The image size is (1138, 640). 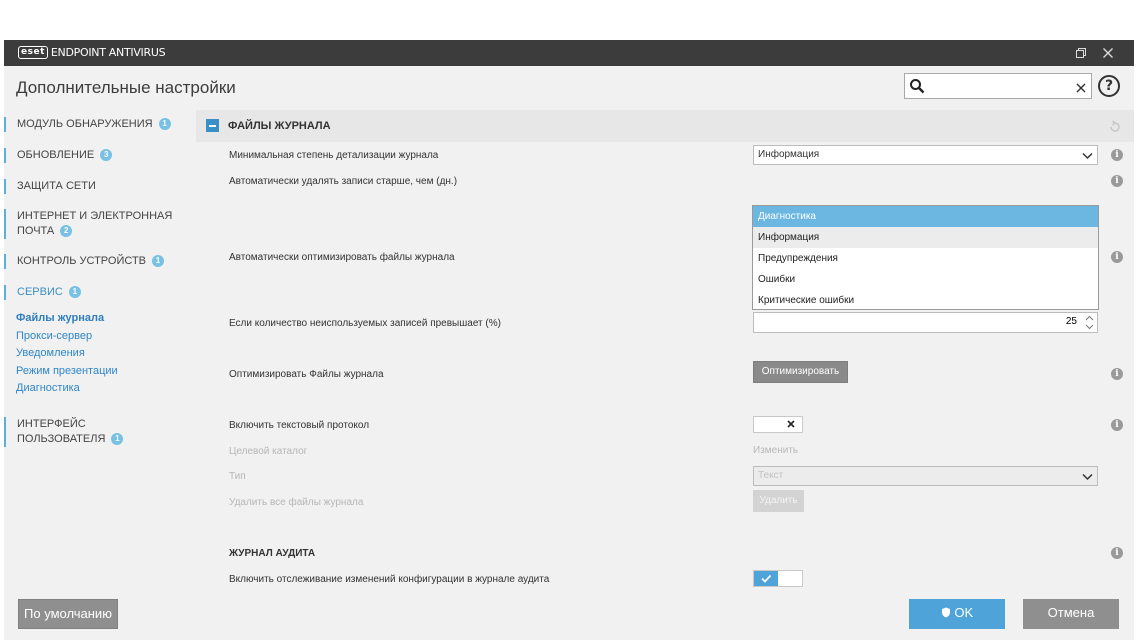 What do you see at coordinates (1108, 53) in the screenshot?
I see `close-icon` at bounding box center [1108, 53].